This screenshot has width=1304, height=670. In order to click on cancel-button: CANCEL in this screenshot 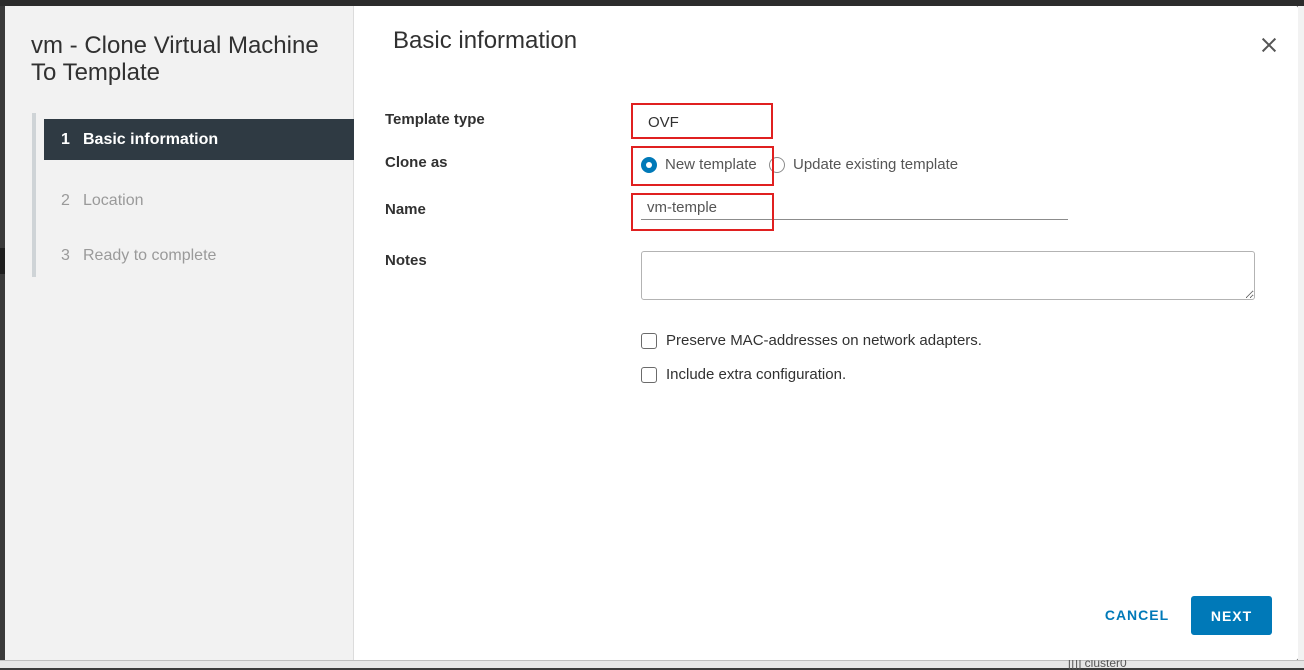, I will do `click(1137, 615)`.